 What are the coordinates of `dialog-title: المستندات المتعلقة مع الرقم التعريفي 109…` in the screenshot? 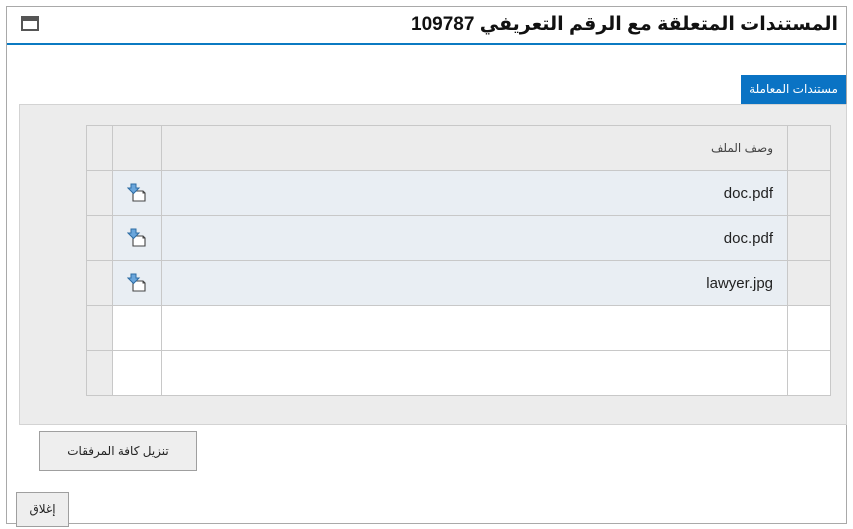 It's located at (624, 24).